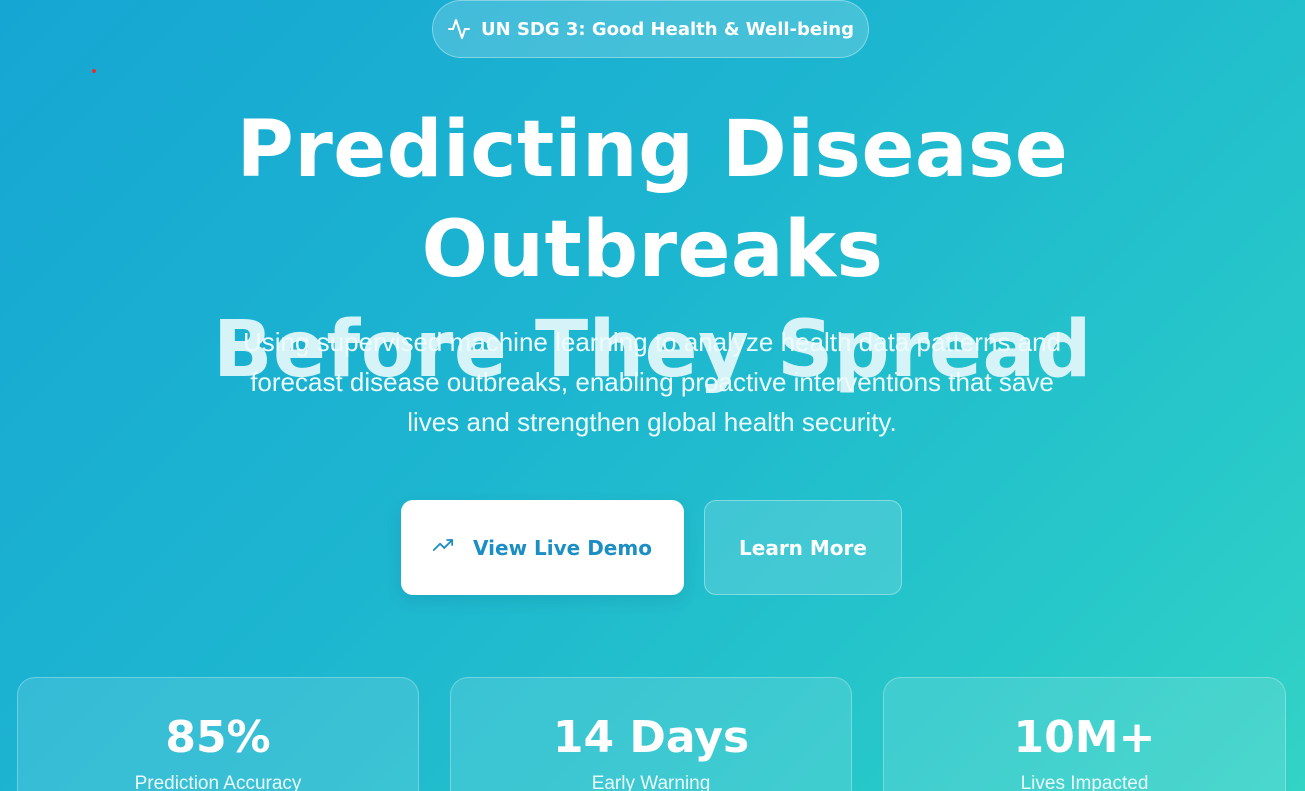  Describe the element at coordinates (667, 29) in the screenshot. I see `sdg-badge-label: UN SDG 3: Good Health & Well-being` at that location.